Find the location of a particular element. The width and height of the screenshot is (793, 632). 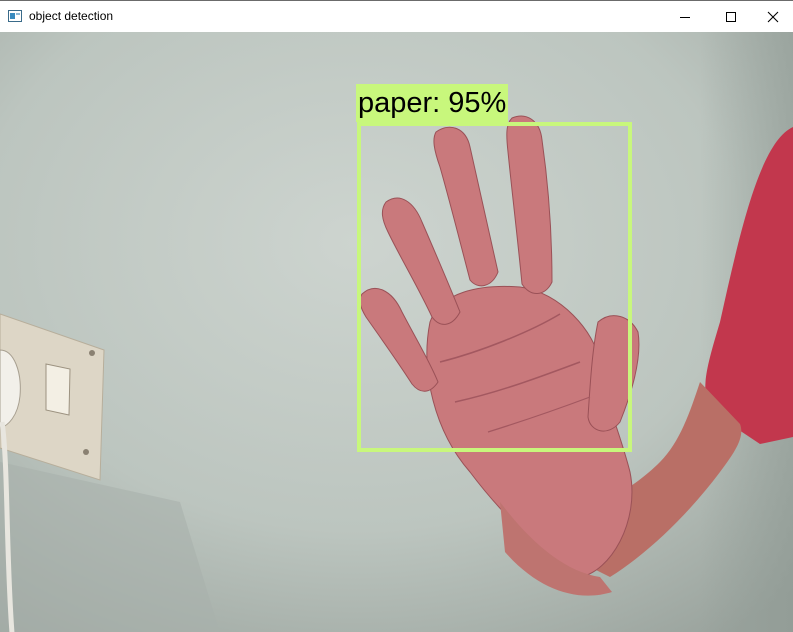

maximize-icon is located at coordinates (731, 16).